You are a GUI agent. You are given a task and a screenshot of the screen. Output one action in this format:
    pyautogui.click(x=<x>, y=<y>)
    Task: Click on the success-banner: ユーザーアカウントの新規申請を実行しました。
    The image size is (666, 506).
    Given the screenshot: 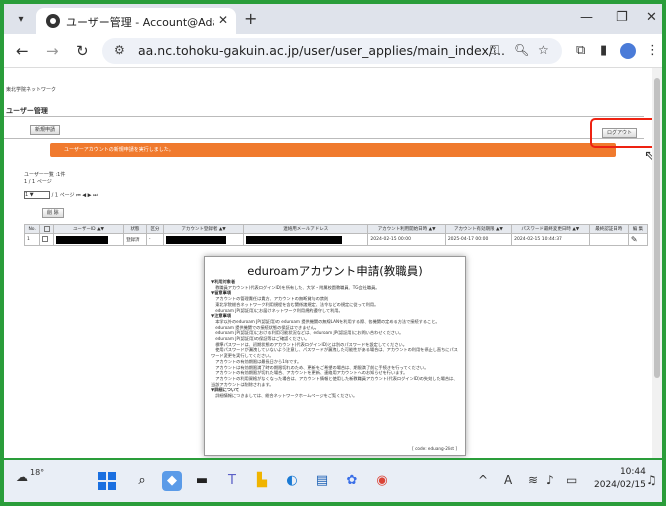 What is the action you would take?
    pyautogui.click(x=333, y=150)
    